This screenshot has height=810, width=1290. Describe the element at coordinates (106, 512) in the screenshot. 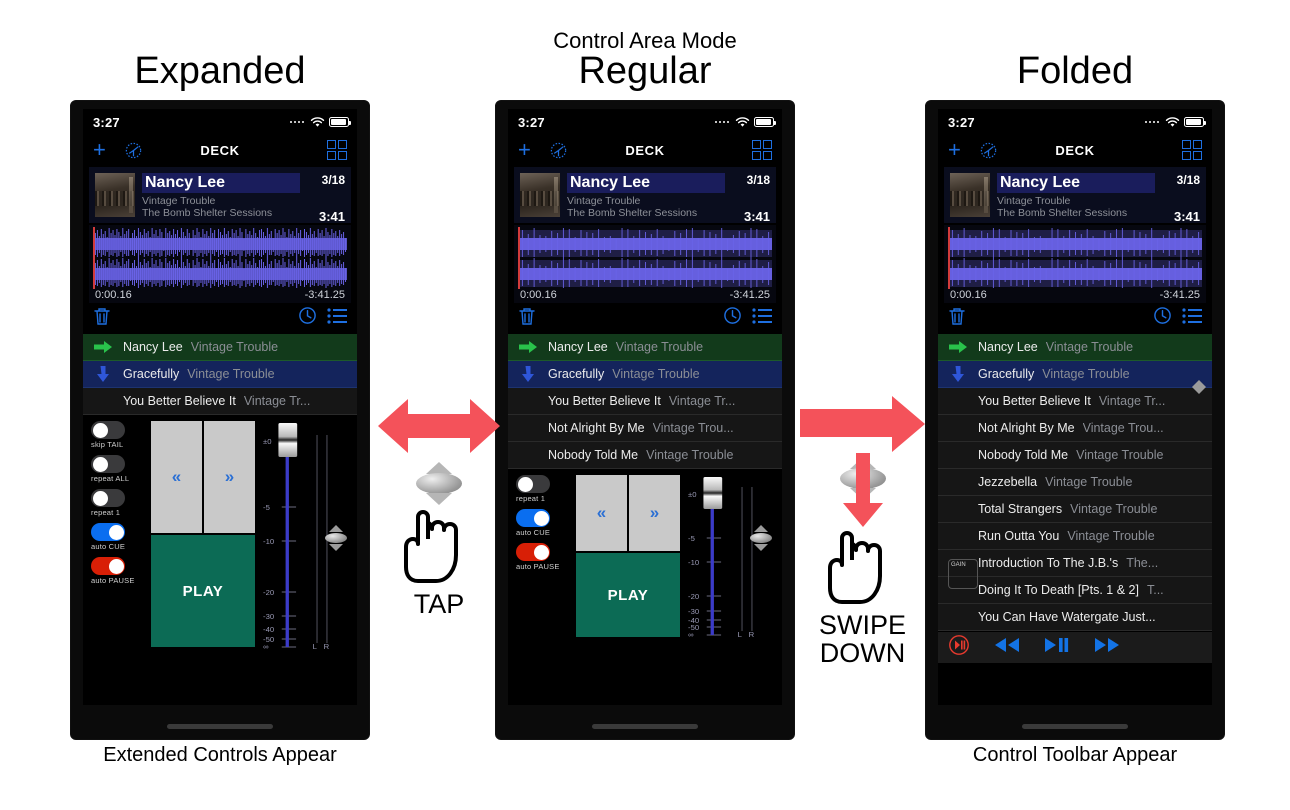

I see `toggle-label: repeat 1` at that location.